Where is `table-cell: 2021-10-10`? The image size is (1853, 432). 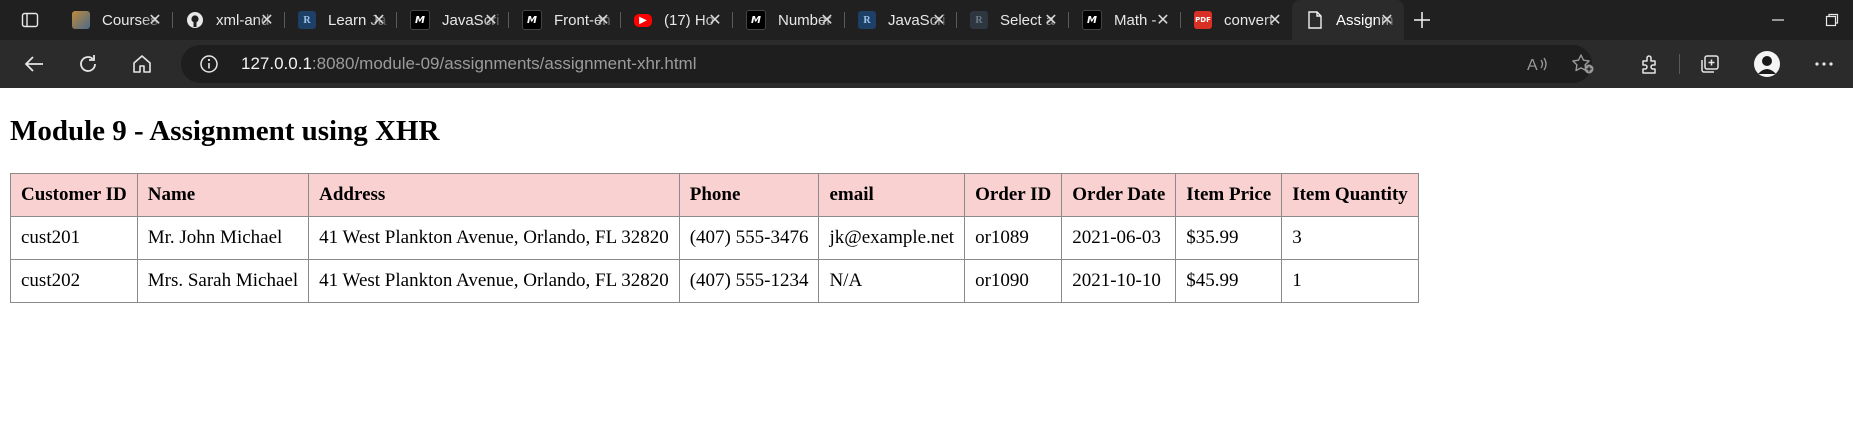 table-cell: 2021-10-10 is located at coordinates (1119, 281).